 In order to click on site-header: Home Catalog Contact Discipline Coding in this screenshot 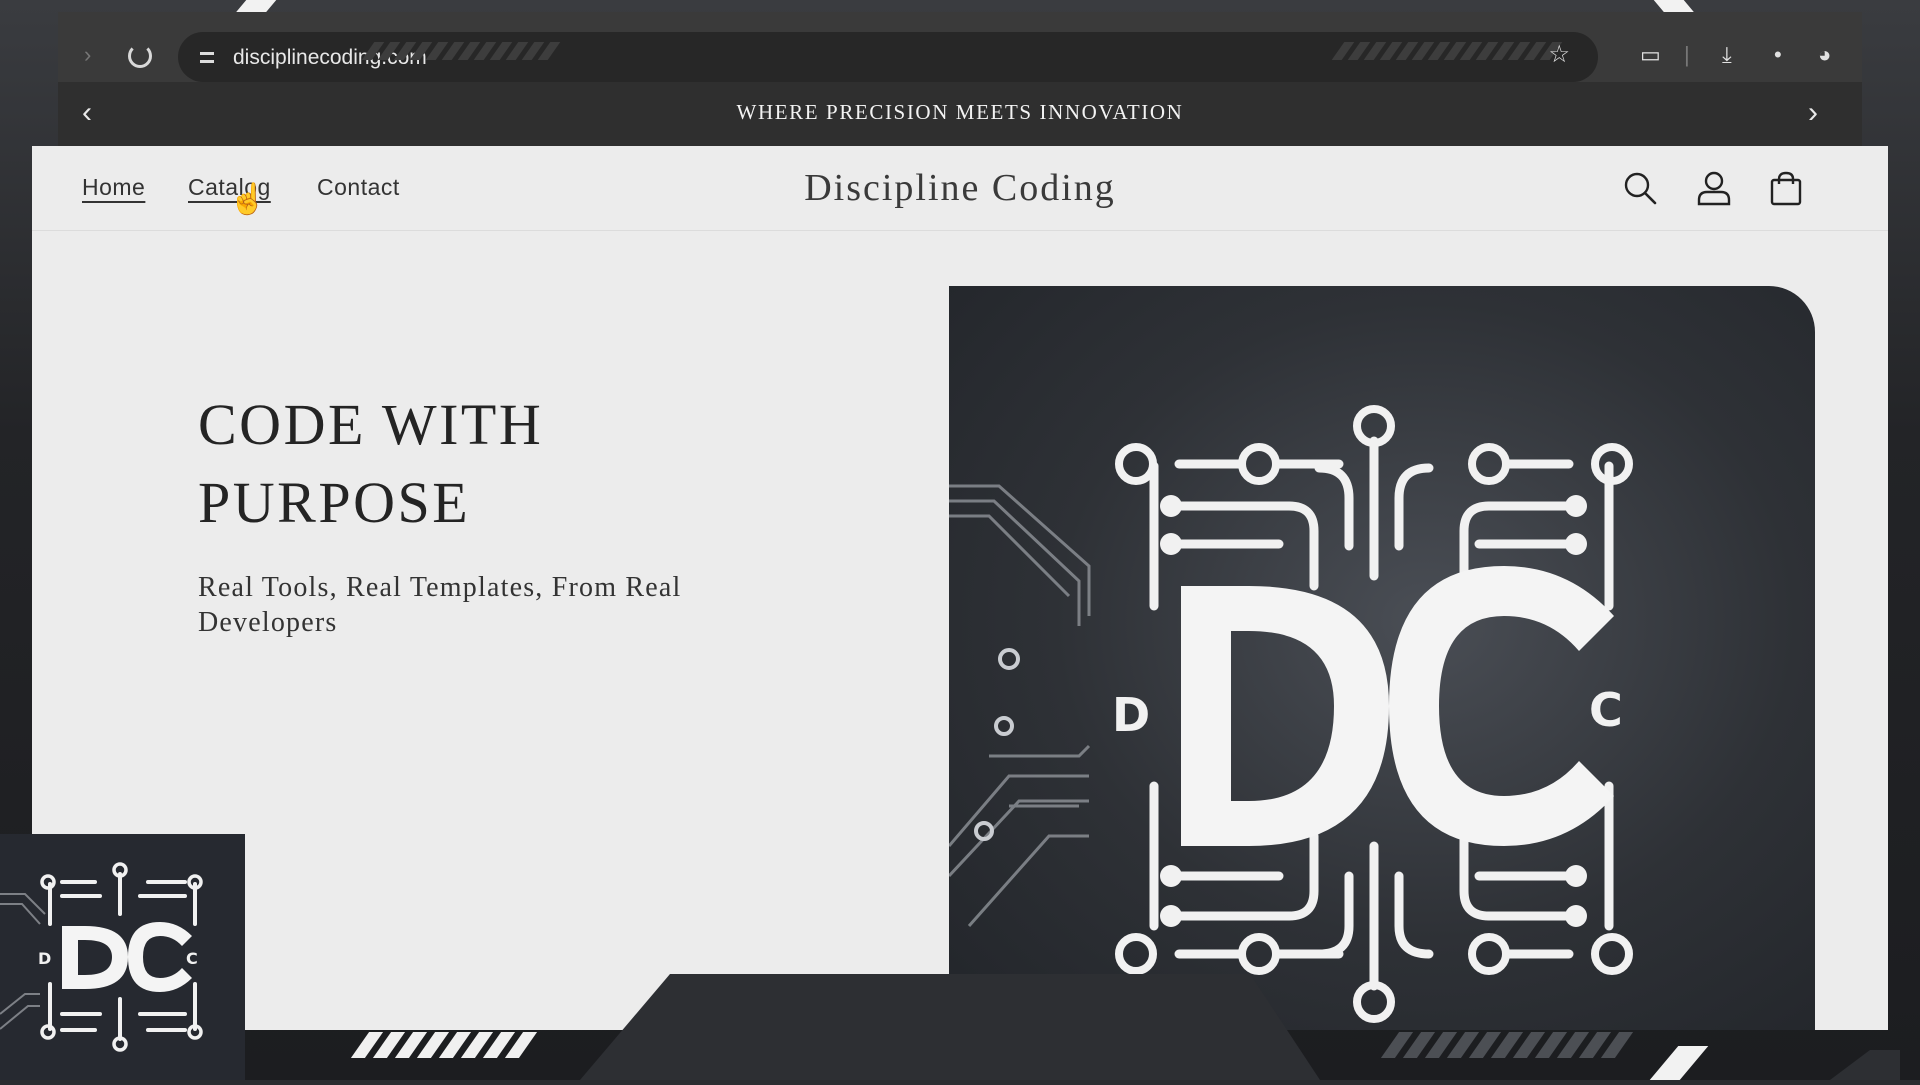, I will do `click(960, 188)`.